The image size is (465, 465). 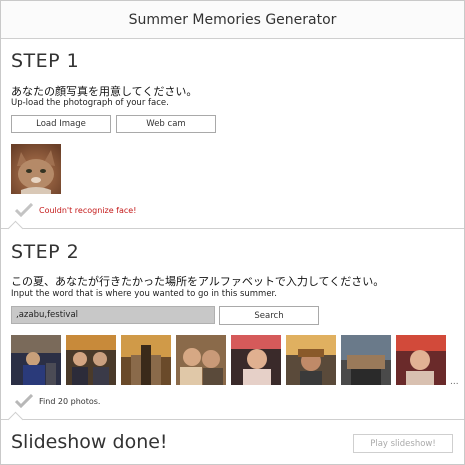 I want to click on app-title-bar: Summer Memories Generator, so click(x=232, y=20).